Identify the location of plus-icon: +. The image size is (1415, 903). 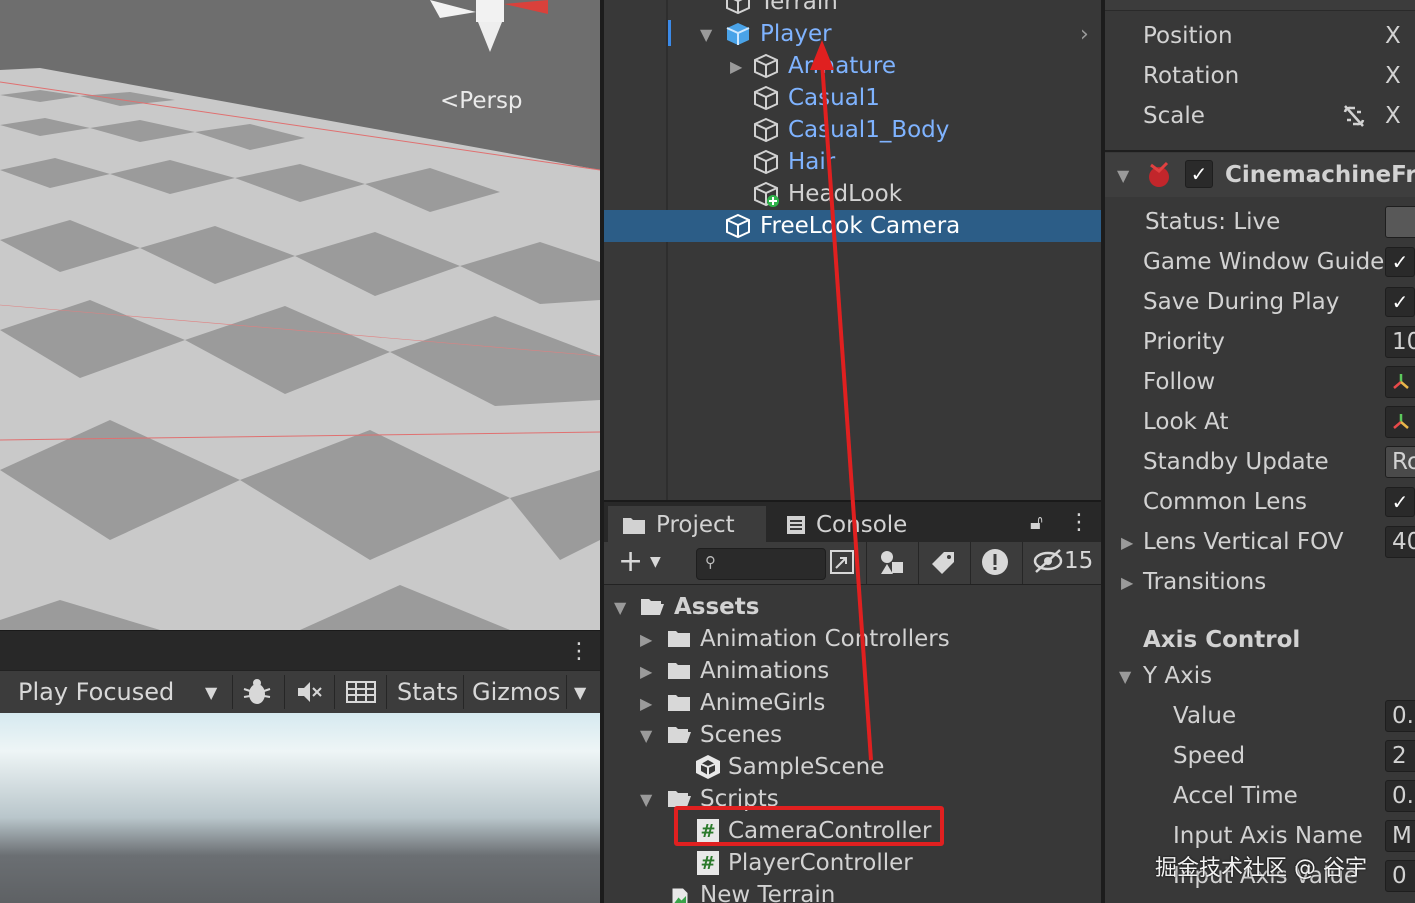
(630, 561).